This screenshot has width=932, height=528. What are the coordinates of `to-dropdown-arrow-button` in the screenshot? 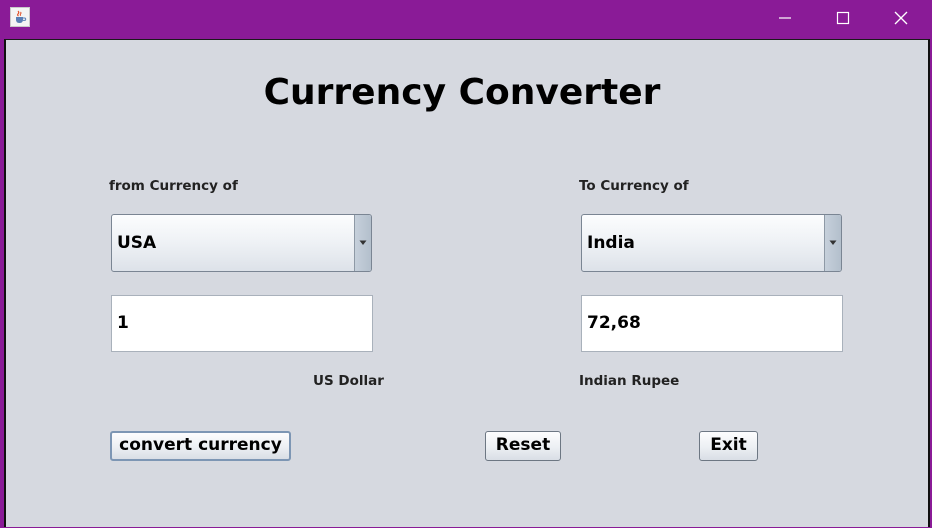 It's located at (832, 243).